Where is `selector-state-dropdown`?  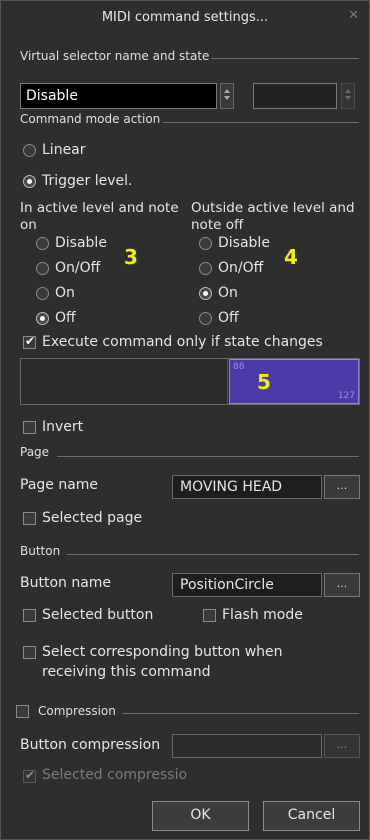 selector-state-dropdown is located at coordinates (295, 96).